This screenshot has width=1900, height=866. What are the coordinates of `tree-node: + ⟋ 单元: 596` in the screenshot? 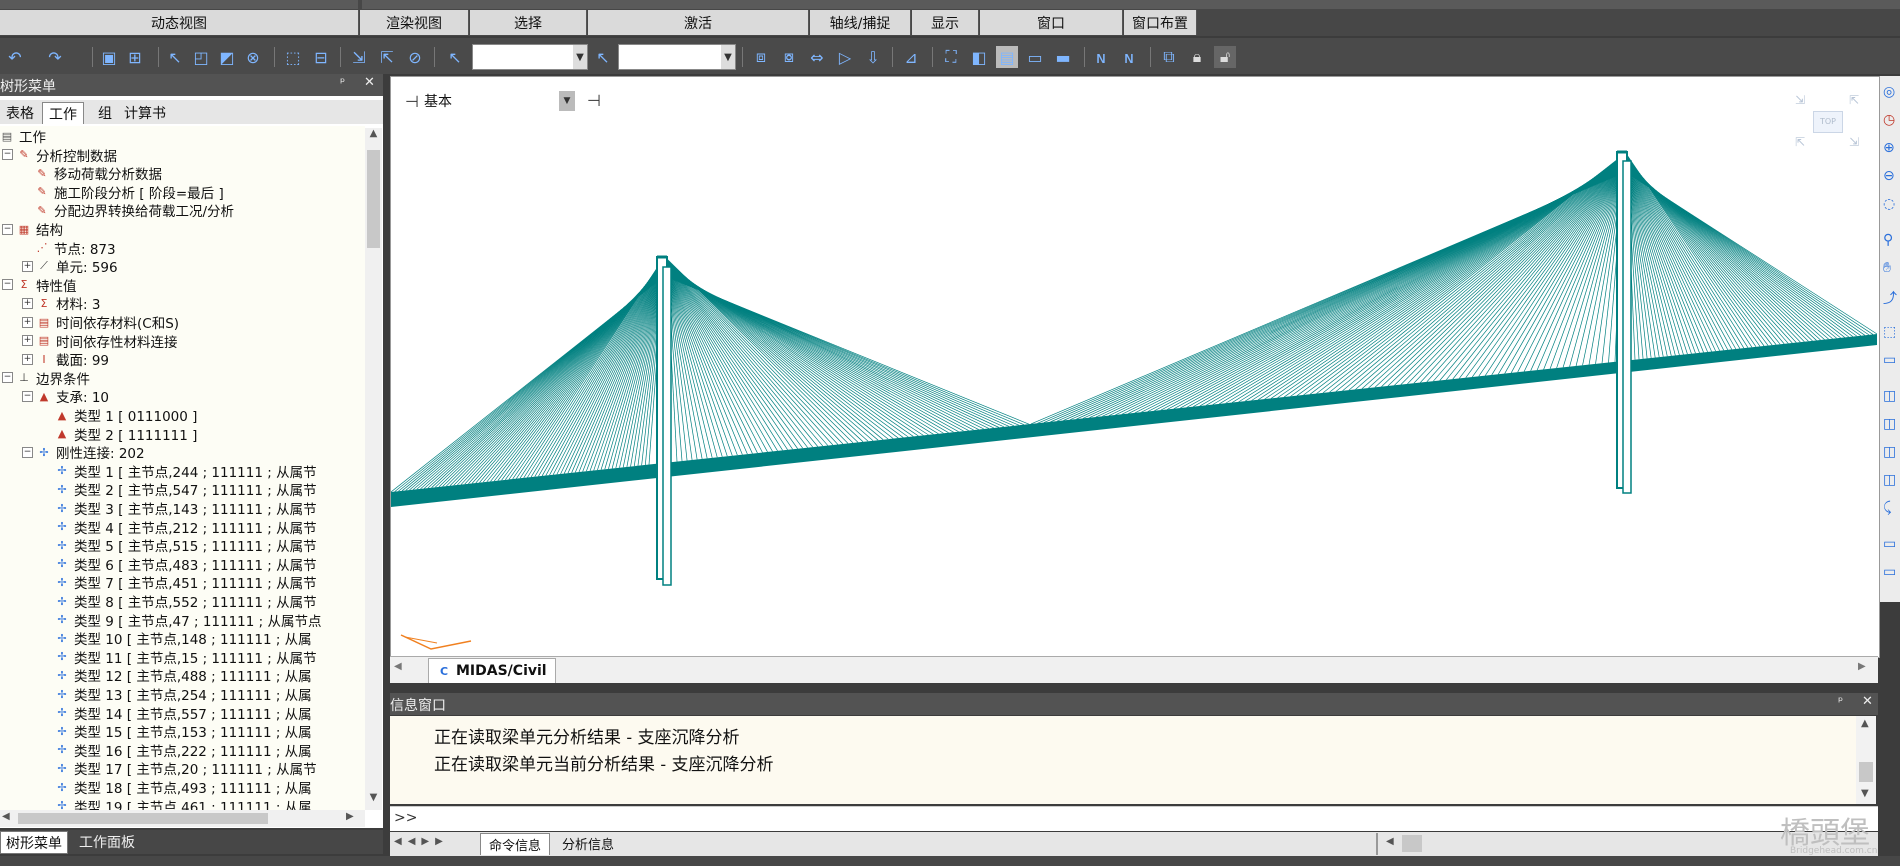 It's located at (70, 266).